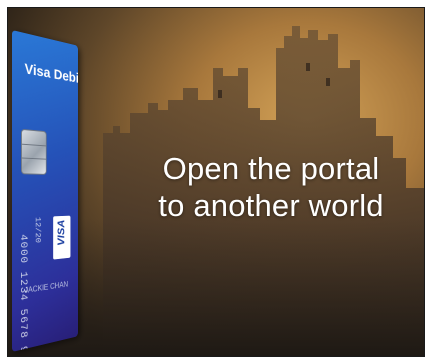 The image size is (430, 362). Describe the element at coordinates (46, 287) in the screenshot. I see `cardholder-name: JACKIE CHAN` at that location.